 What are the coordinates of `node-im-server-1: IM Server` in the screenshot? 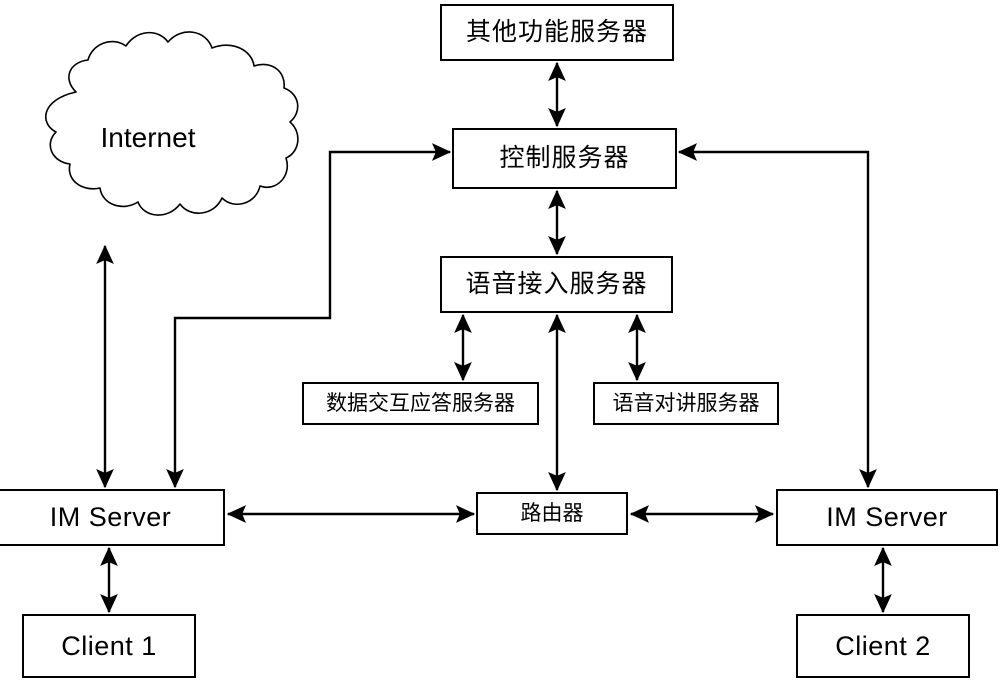 It's located at (112, 517).